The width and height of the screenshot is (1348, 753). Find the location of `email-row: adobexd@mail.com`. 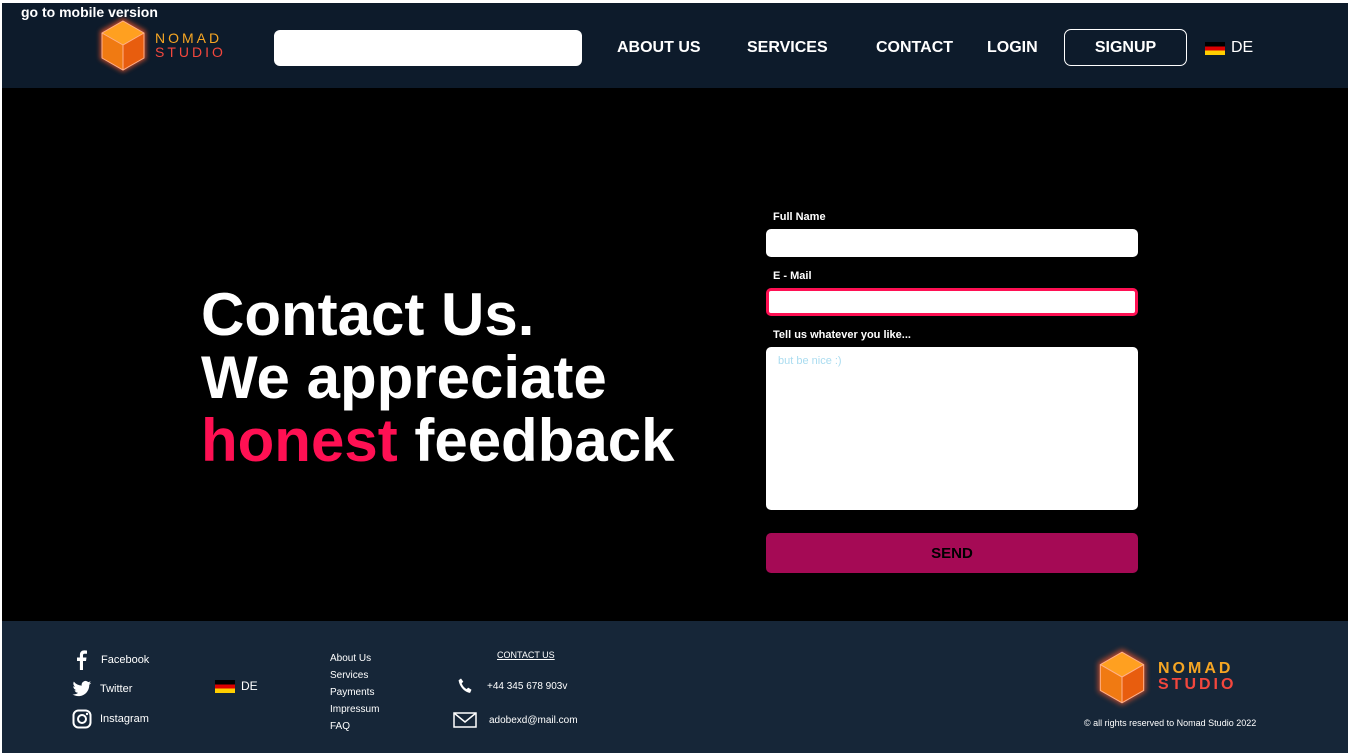

email-row: adobexd@mail.com is located at coordinates (515, 720).